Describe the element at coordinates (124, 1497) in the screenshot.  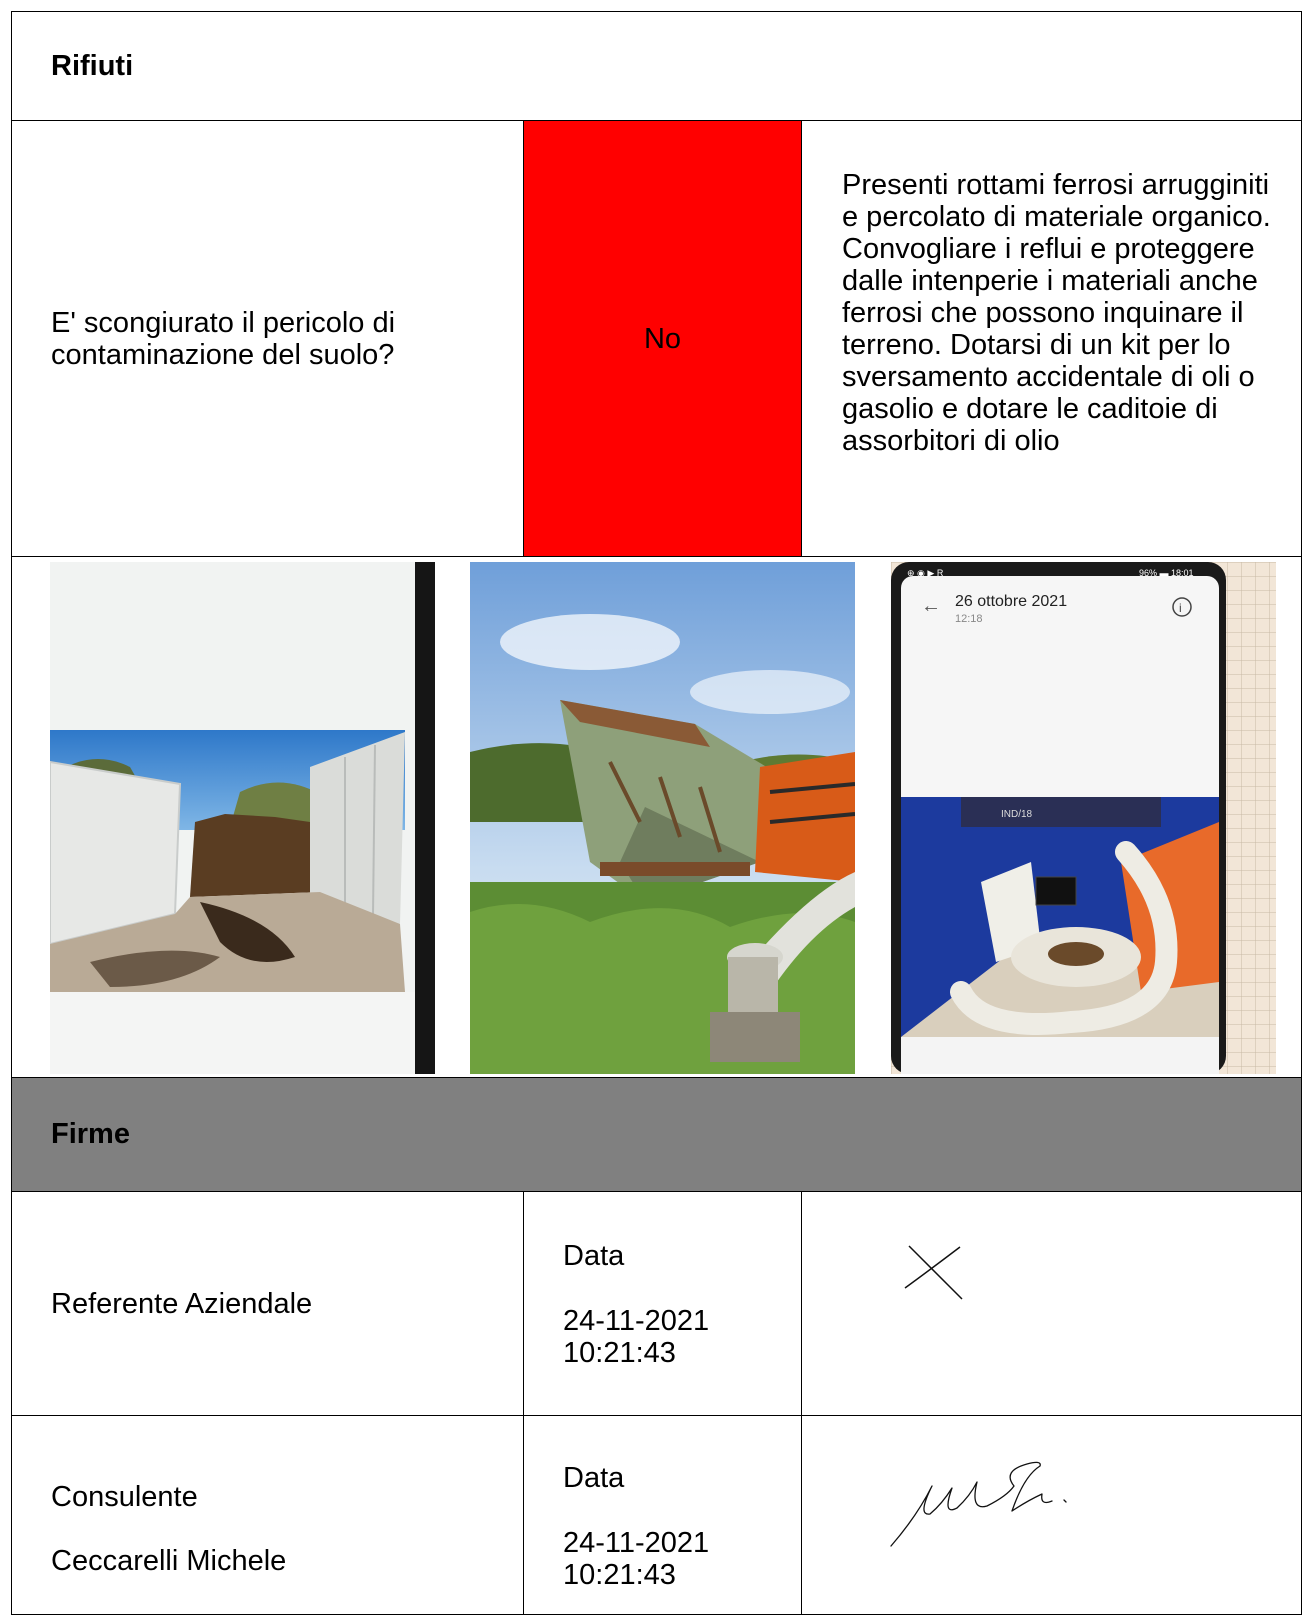
I see `signer-role: Consulente` at that location.